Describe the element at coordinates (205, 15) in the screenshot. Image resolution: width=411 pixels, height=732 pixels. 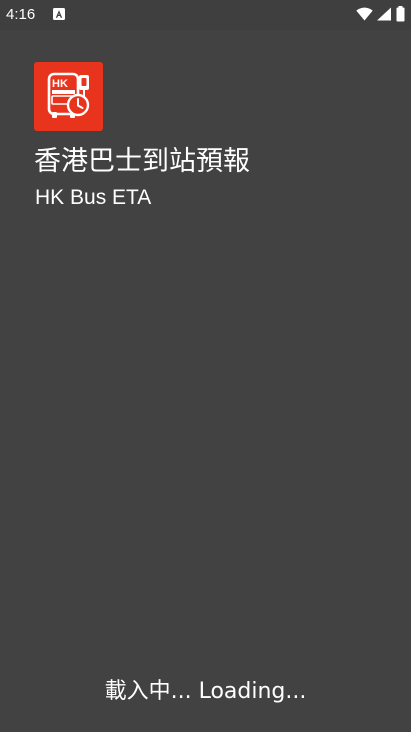
I see `status-bar: 4:16` at that location.